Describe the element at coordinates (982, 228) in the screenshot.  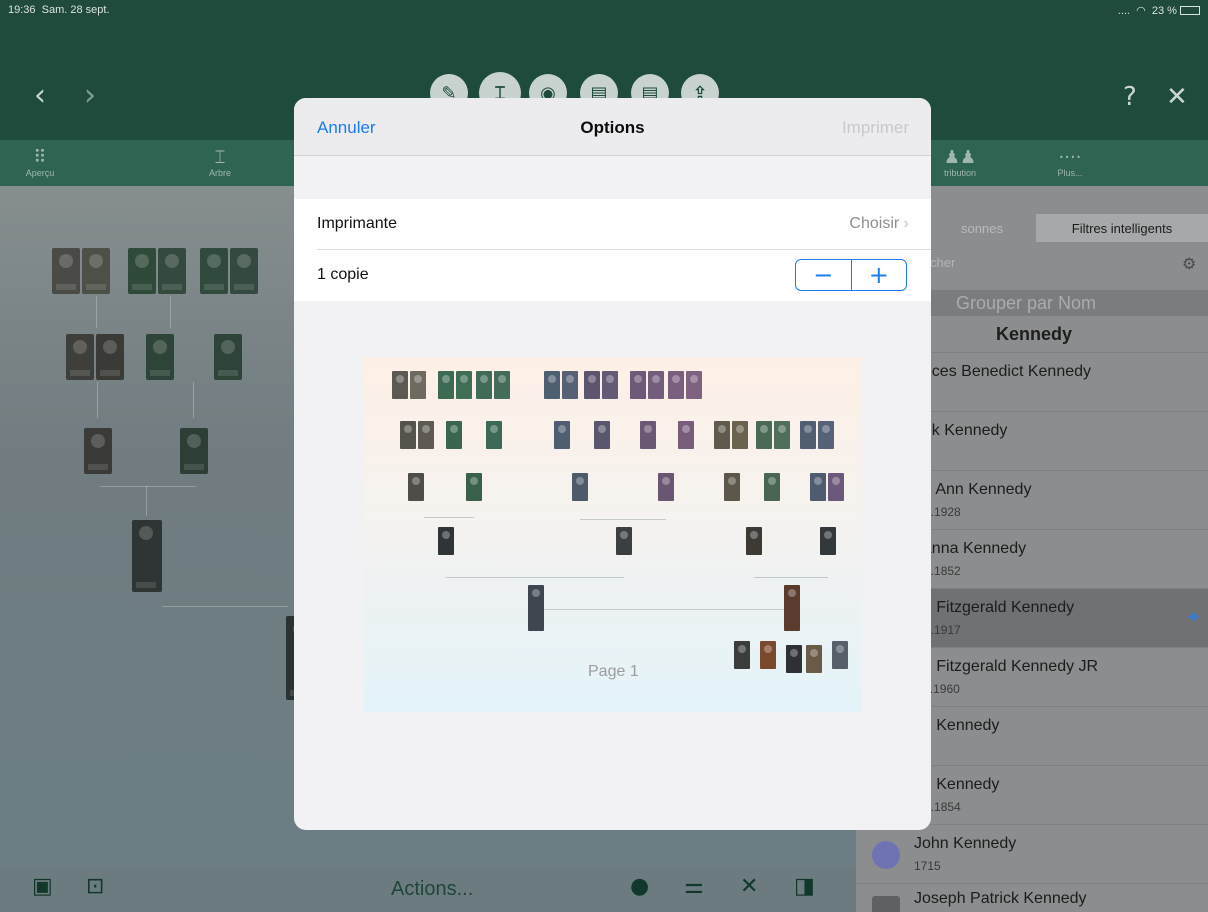
I see `segment-persons: sonnes` at that location.